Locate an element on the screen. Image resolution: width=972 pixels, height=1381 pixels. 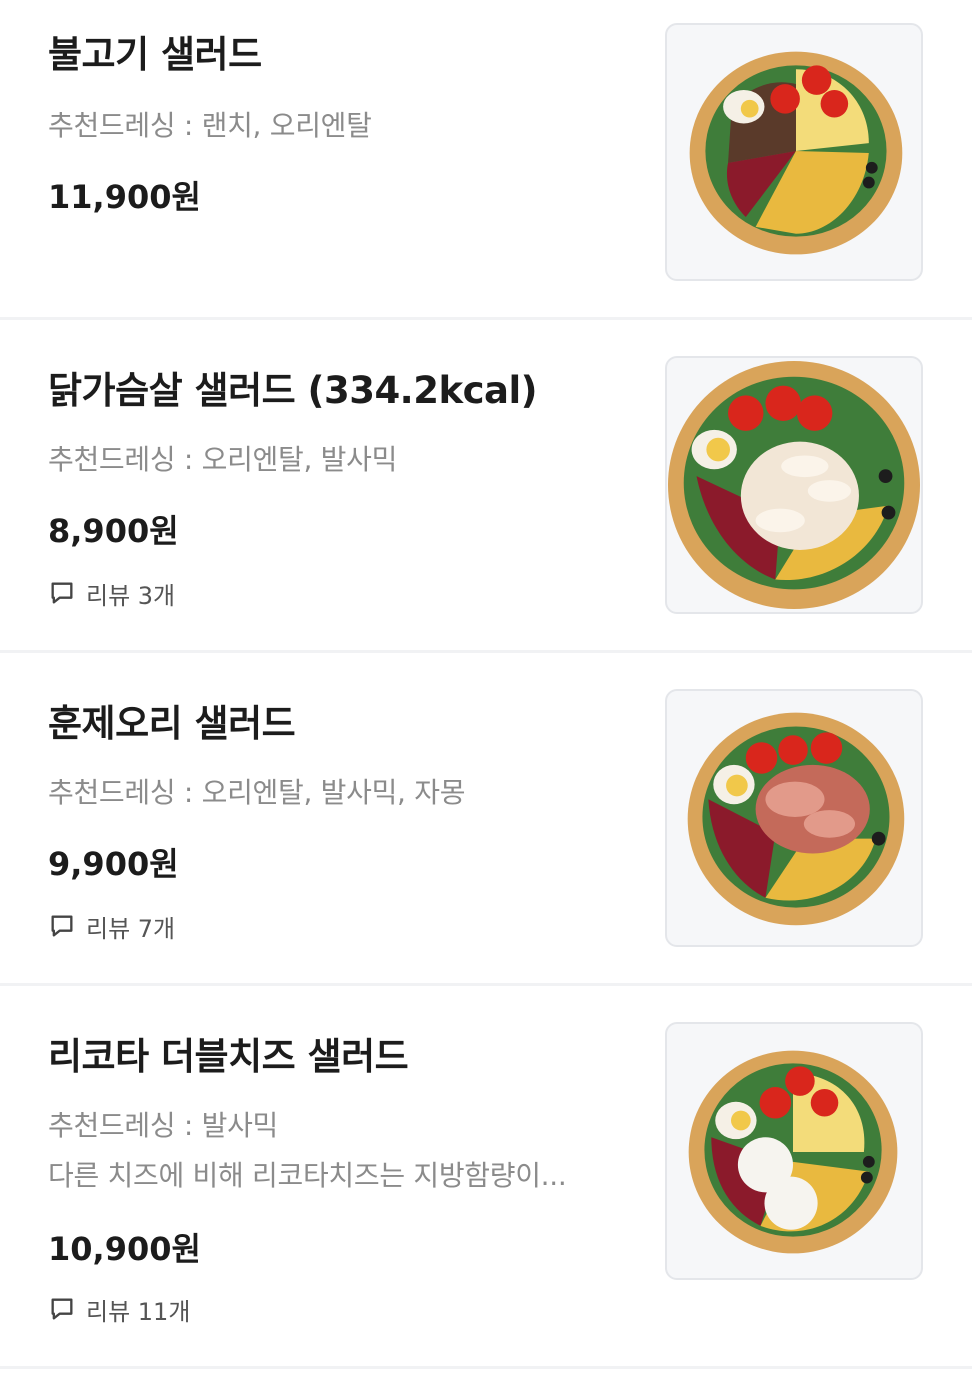
menu-item-dressing: 추천드레싱 : 발사믹 is located at coordinates (163, 1125).